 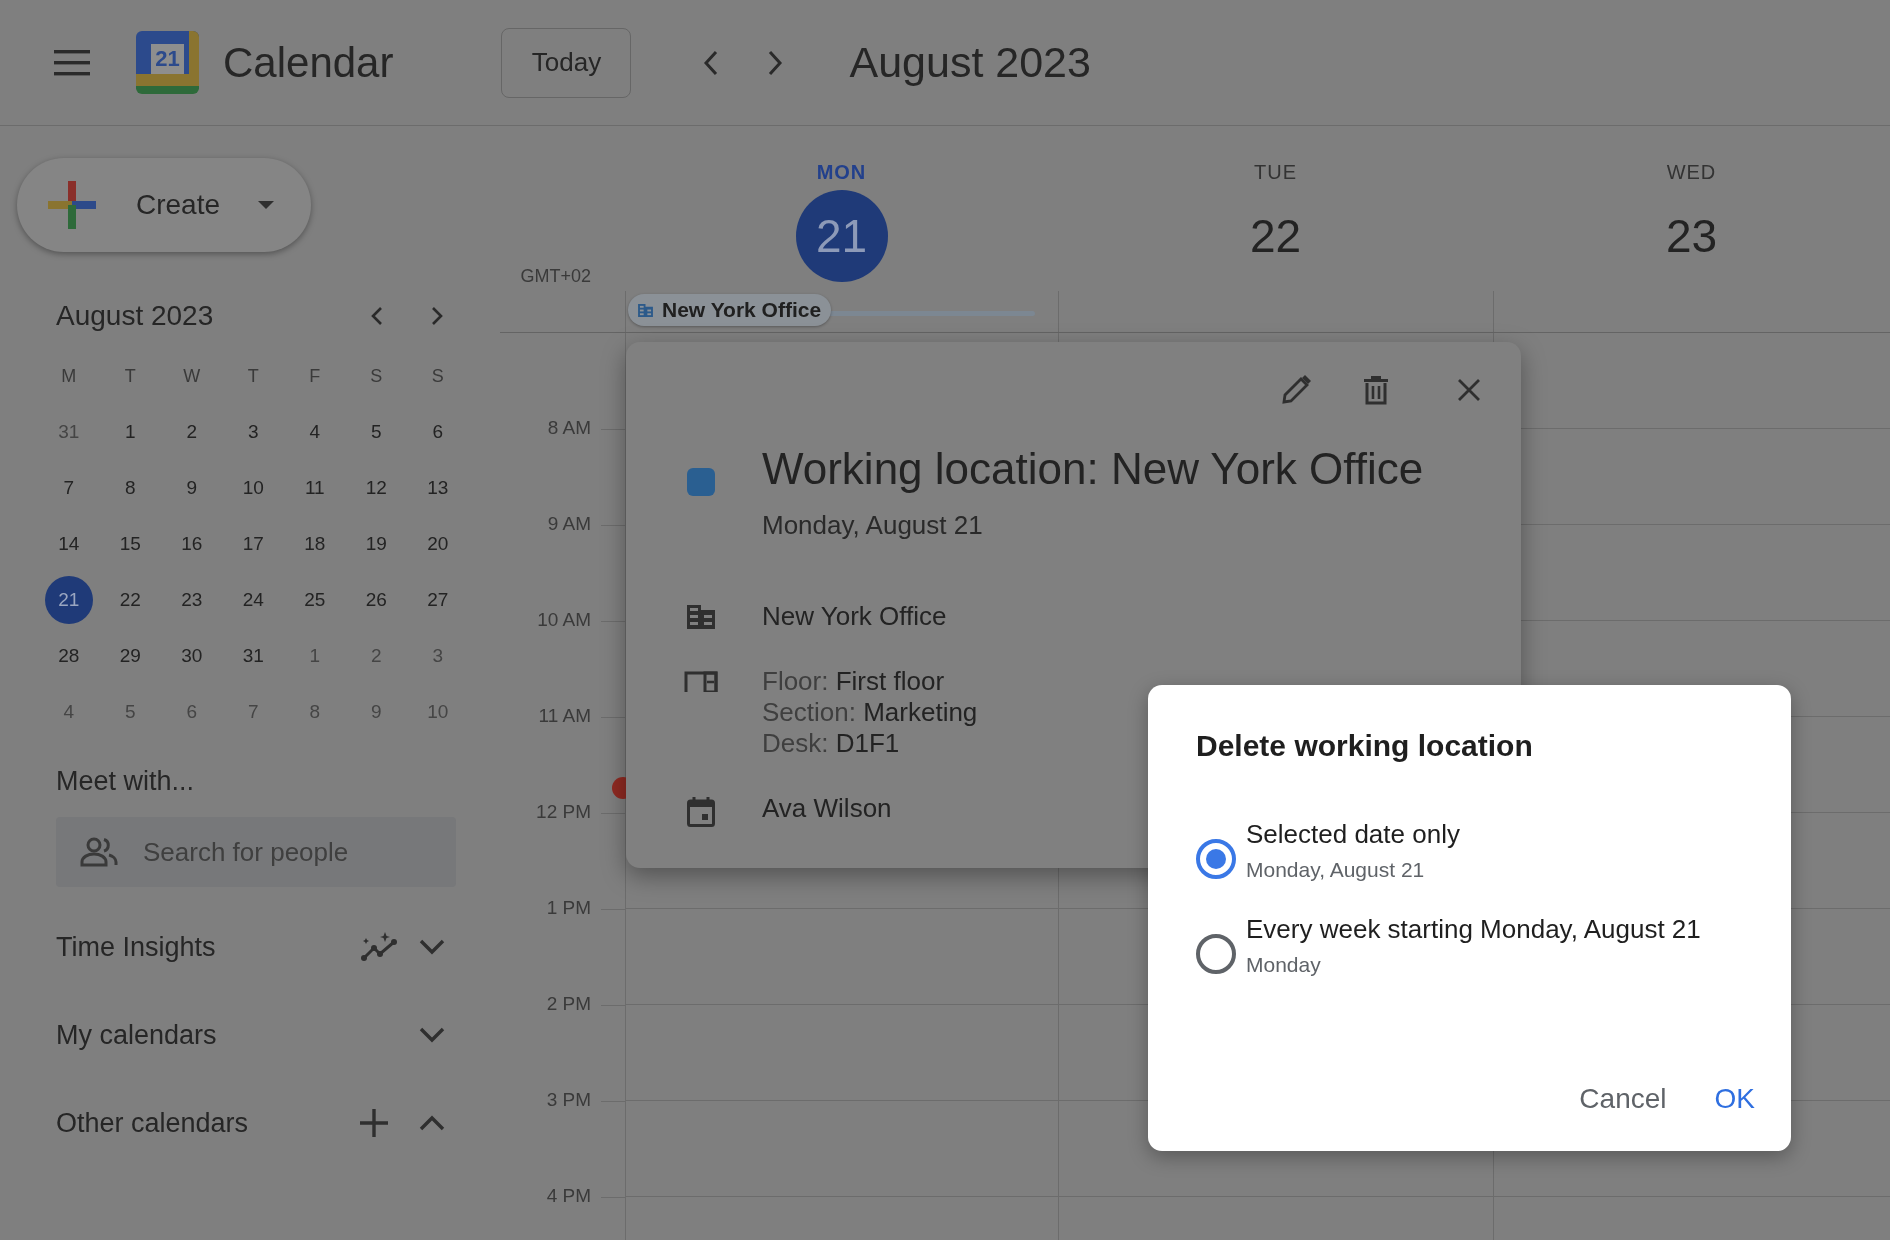 What do you see at coordinates (701, 812) in the screenshot?
I see `calendar-icon` at bounding box center [701, 812].